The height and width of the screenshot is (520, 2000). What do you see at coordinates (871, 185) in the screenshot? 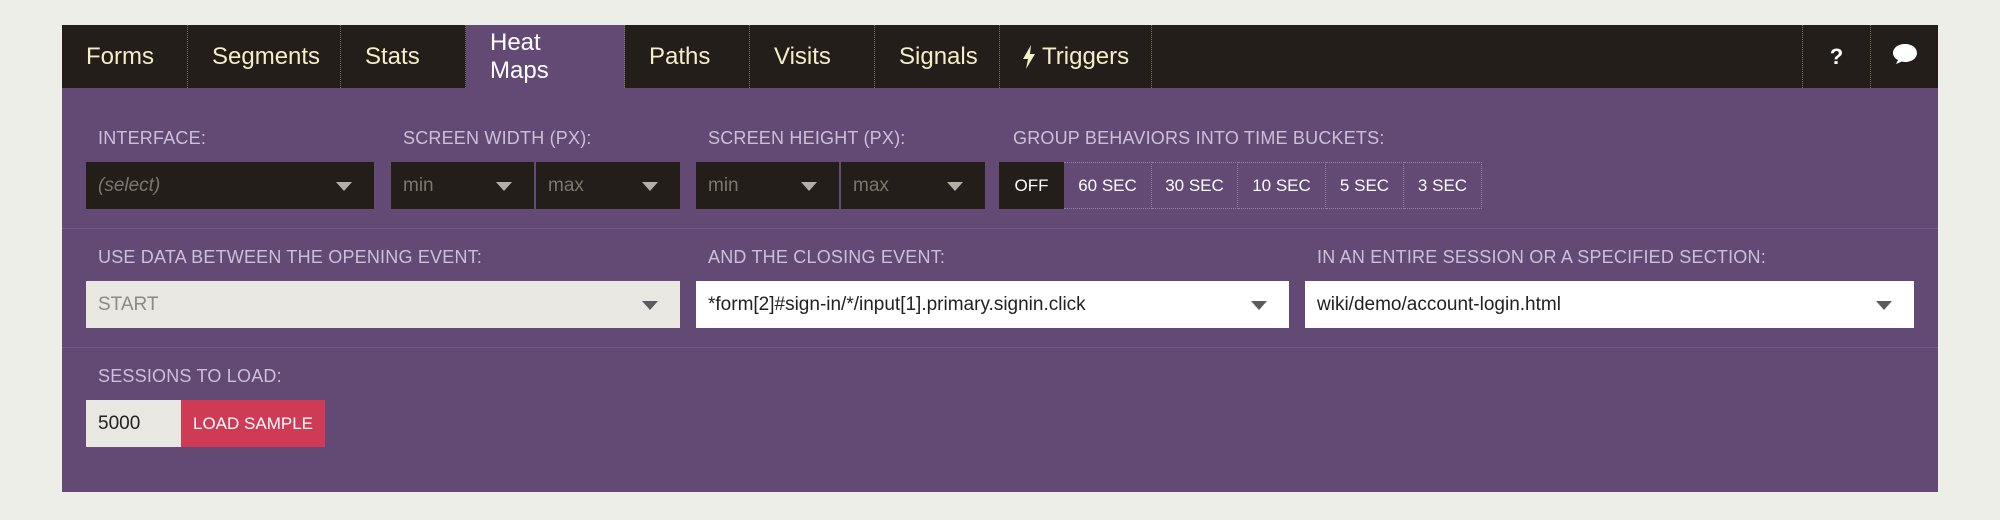
I see `screen-height-max-value: max` at bounding box center [871, 185].